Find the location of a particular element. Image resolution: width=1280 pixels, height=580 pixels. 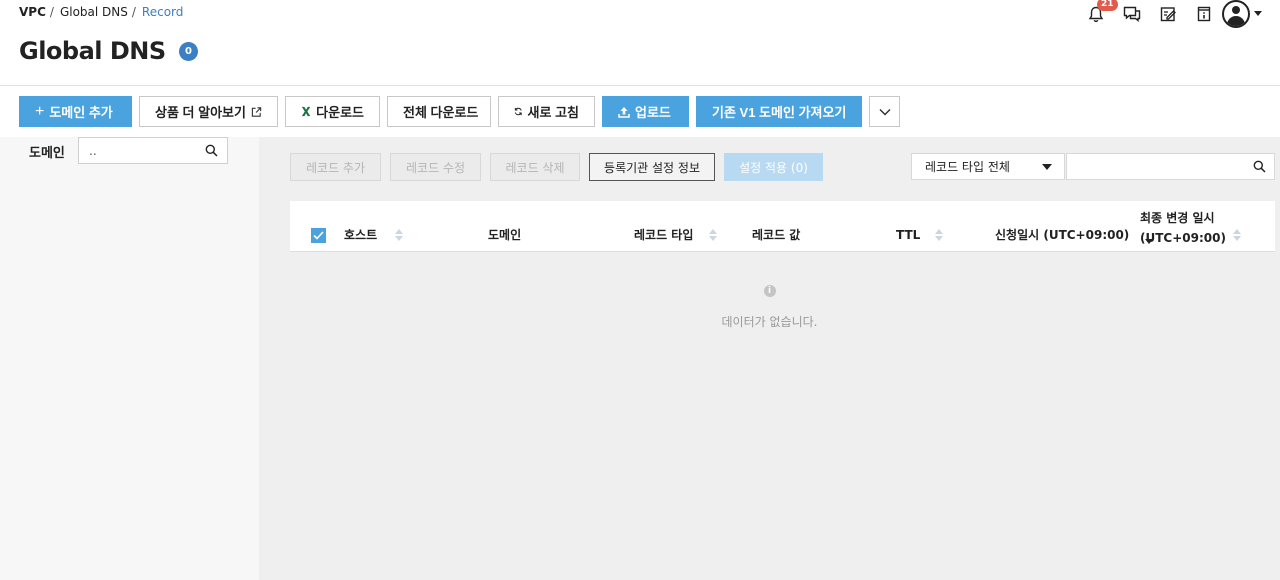

import-v1-domain-button: 기존 V1 도메인 가져오기 is located at coordinates (779, 111).